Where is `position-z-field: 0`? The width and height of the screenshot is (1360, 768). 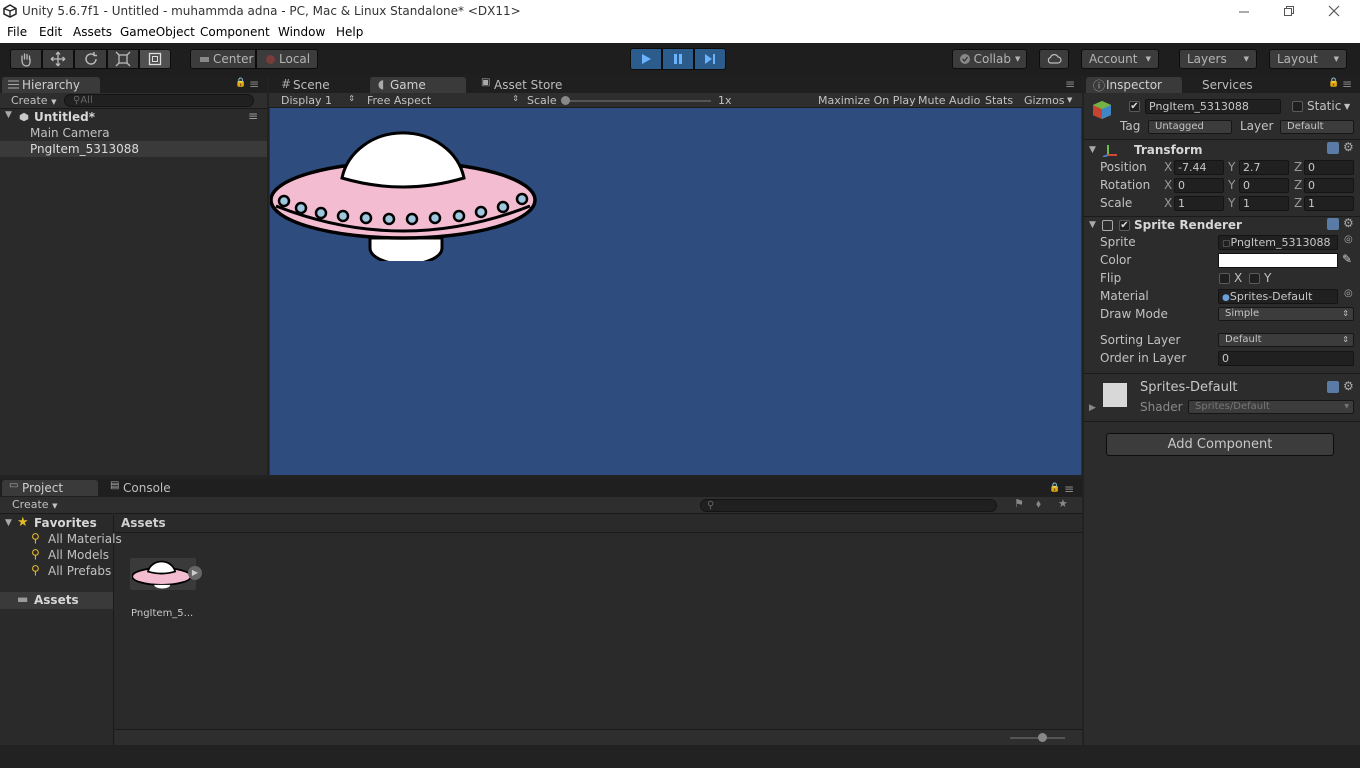
position-z-field: 0 is located at coordinates (1329, 167).